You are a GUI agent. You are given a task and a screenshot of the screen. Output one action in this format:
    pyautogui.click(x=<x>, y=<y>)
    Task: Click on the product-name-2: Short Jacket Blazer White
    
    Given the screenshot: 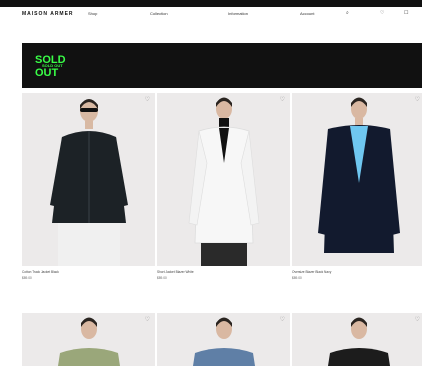 What is the action you would take?
    pyautogui.click(x=175, y=272)
    